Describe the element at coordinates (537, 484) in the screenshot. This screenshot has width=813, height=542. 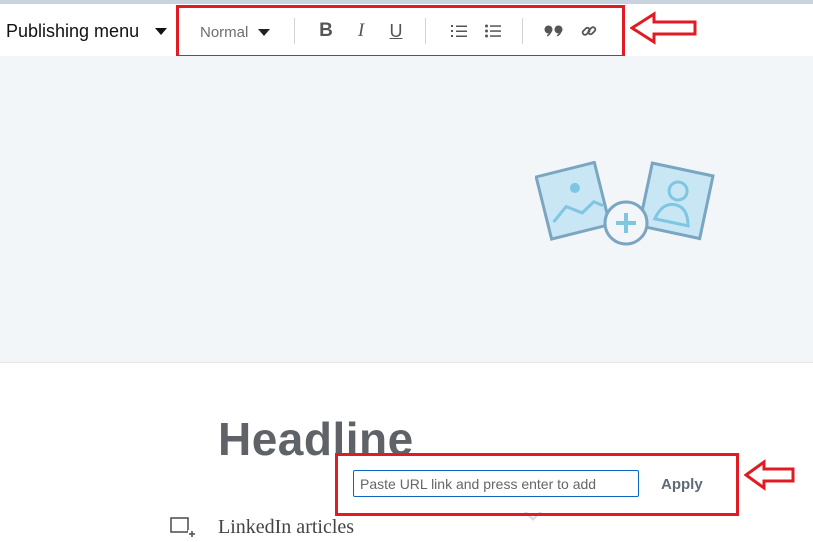
I see `url-popup-highlight-box` at that location.